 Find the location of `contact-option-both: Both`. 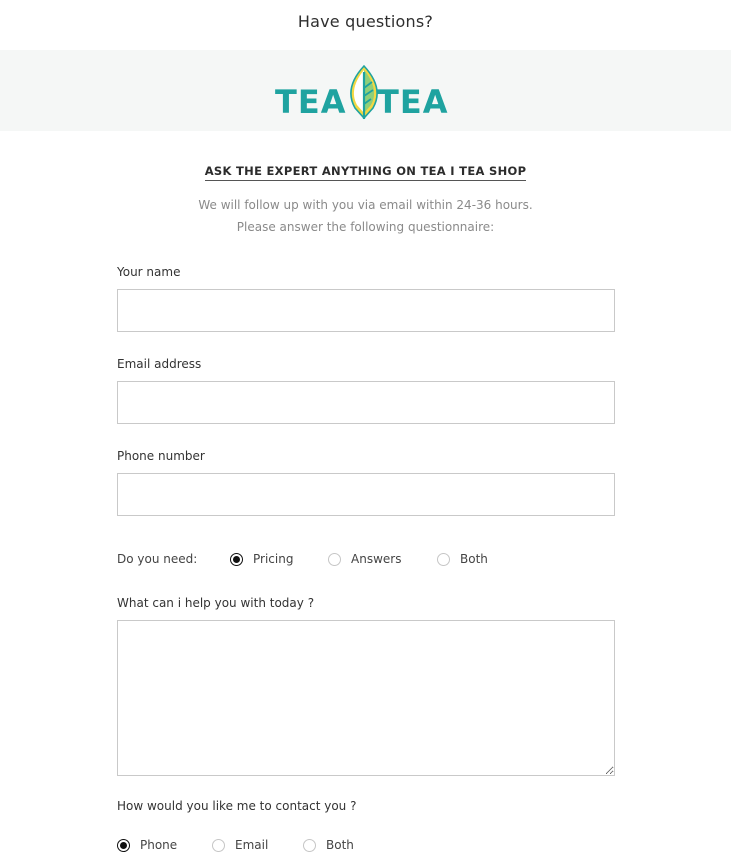

contact-option-both: Both is located at coordinates (328, 845).